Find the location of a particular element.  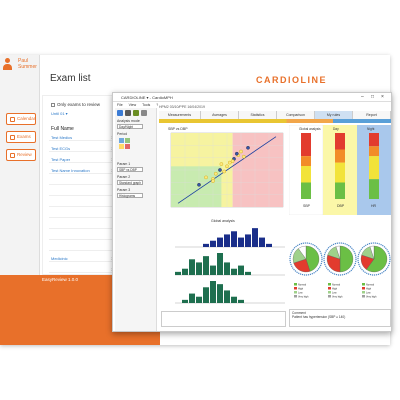

param3-label: Param 3 is located at coordinates (124, 190).